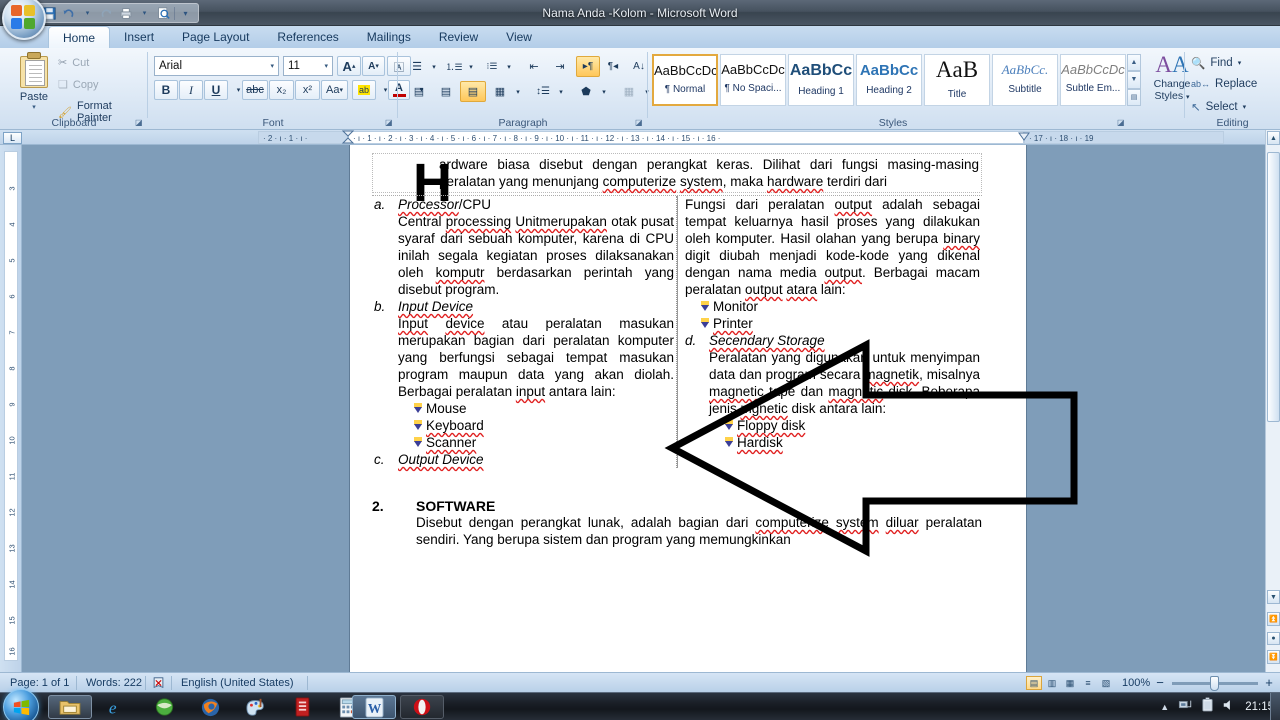  I want to click on multilevel-chevron-down-icon: ▾, so click(509, 66).